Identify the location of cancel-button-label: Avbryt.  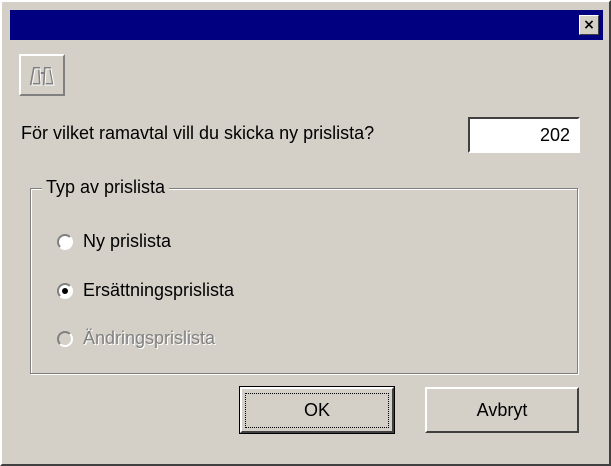
(502, 409).